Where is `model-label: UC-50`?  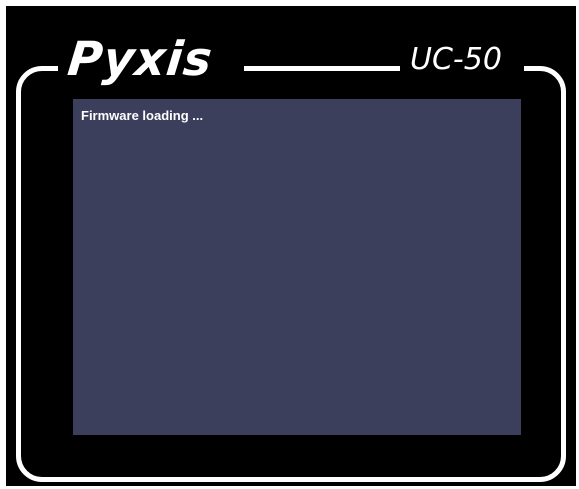 model-label: UC-50 is located at coordinates (456, 59).